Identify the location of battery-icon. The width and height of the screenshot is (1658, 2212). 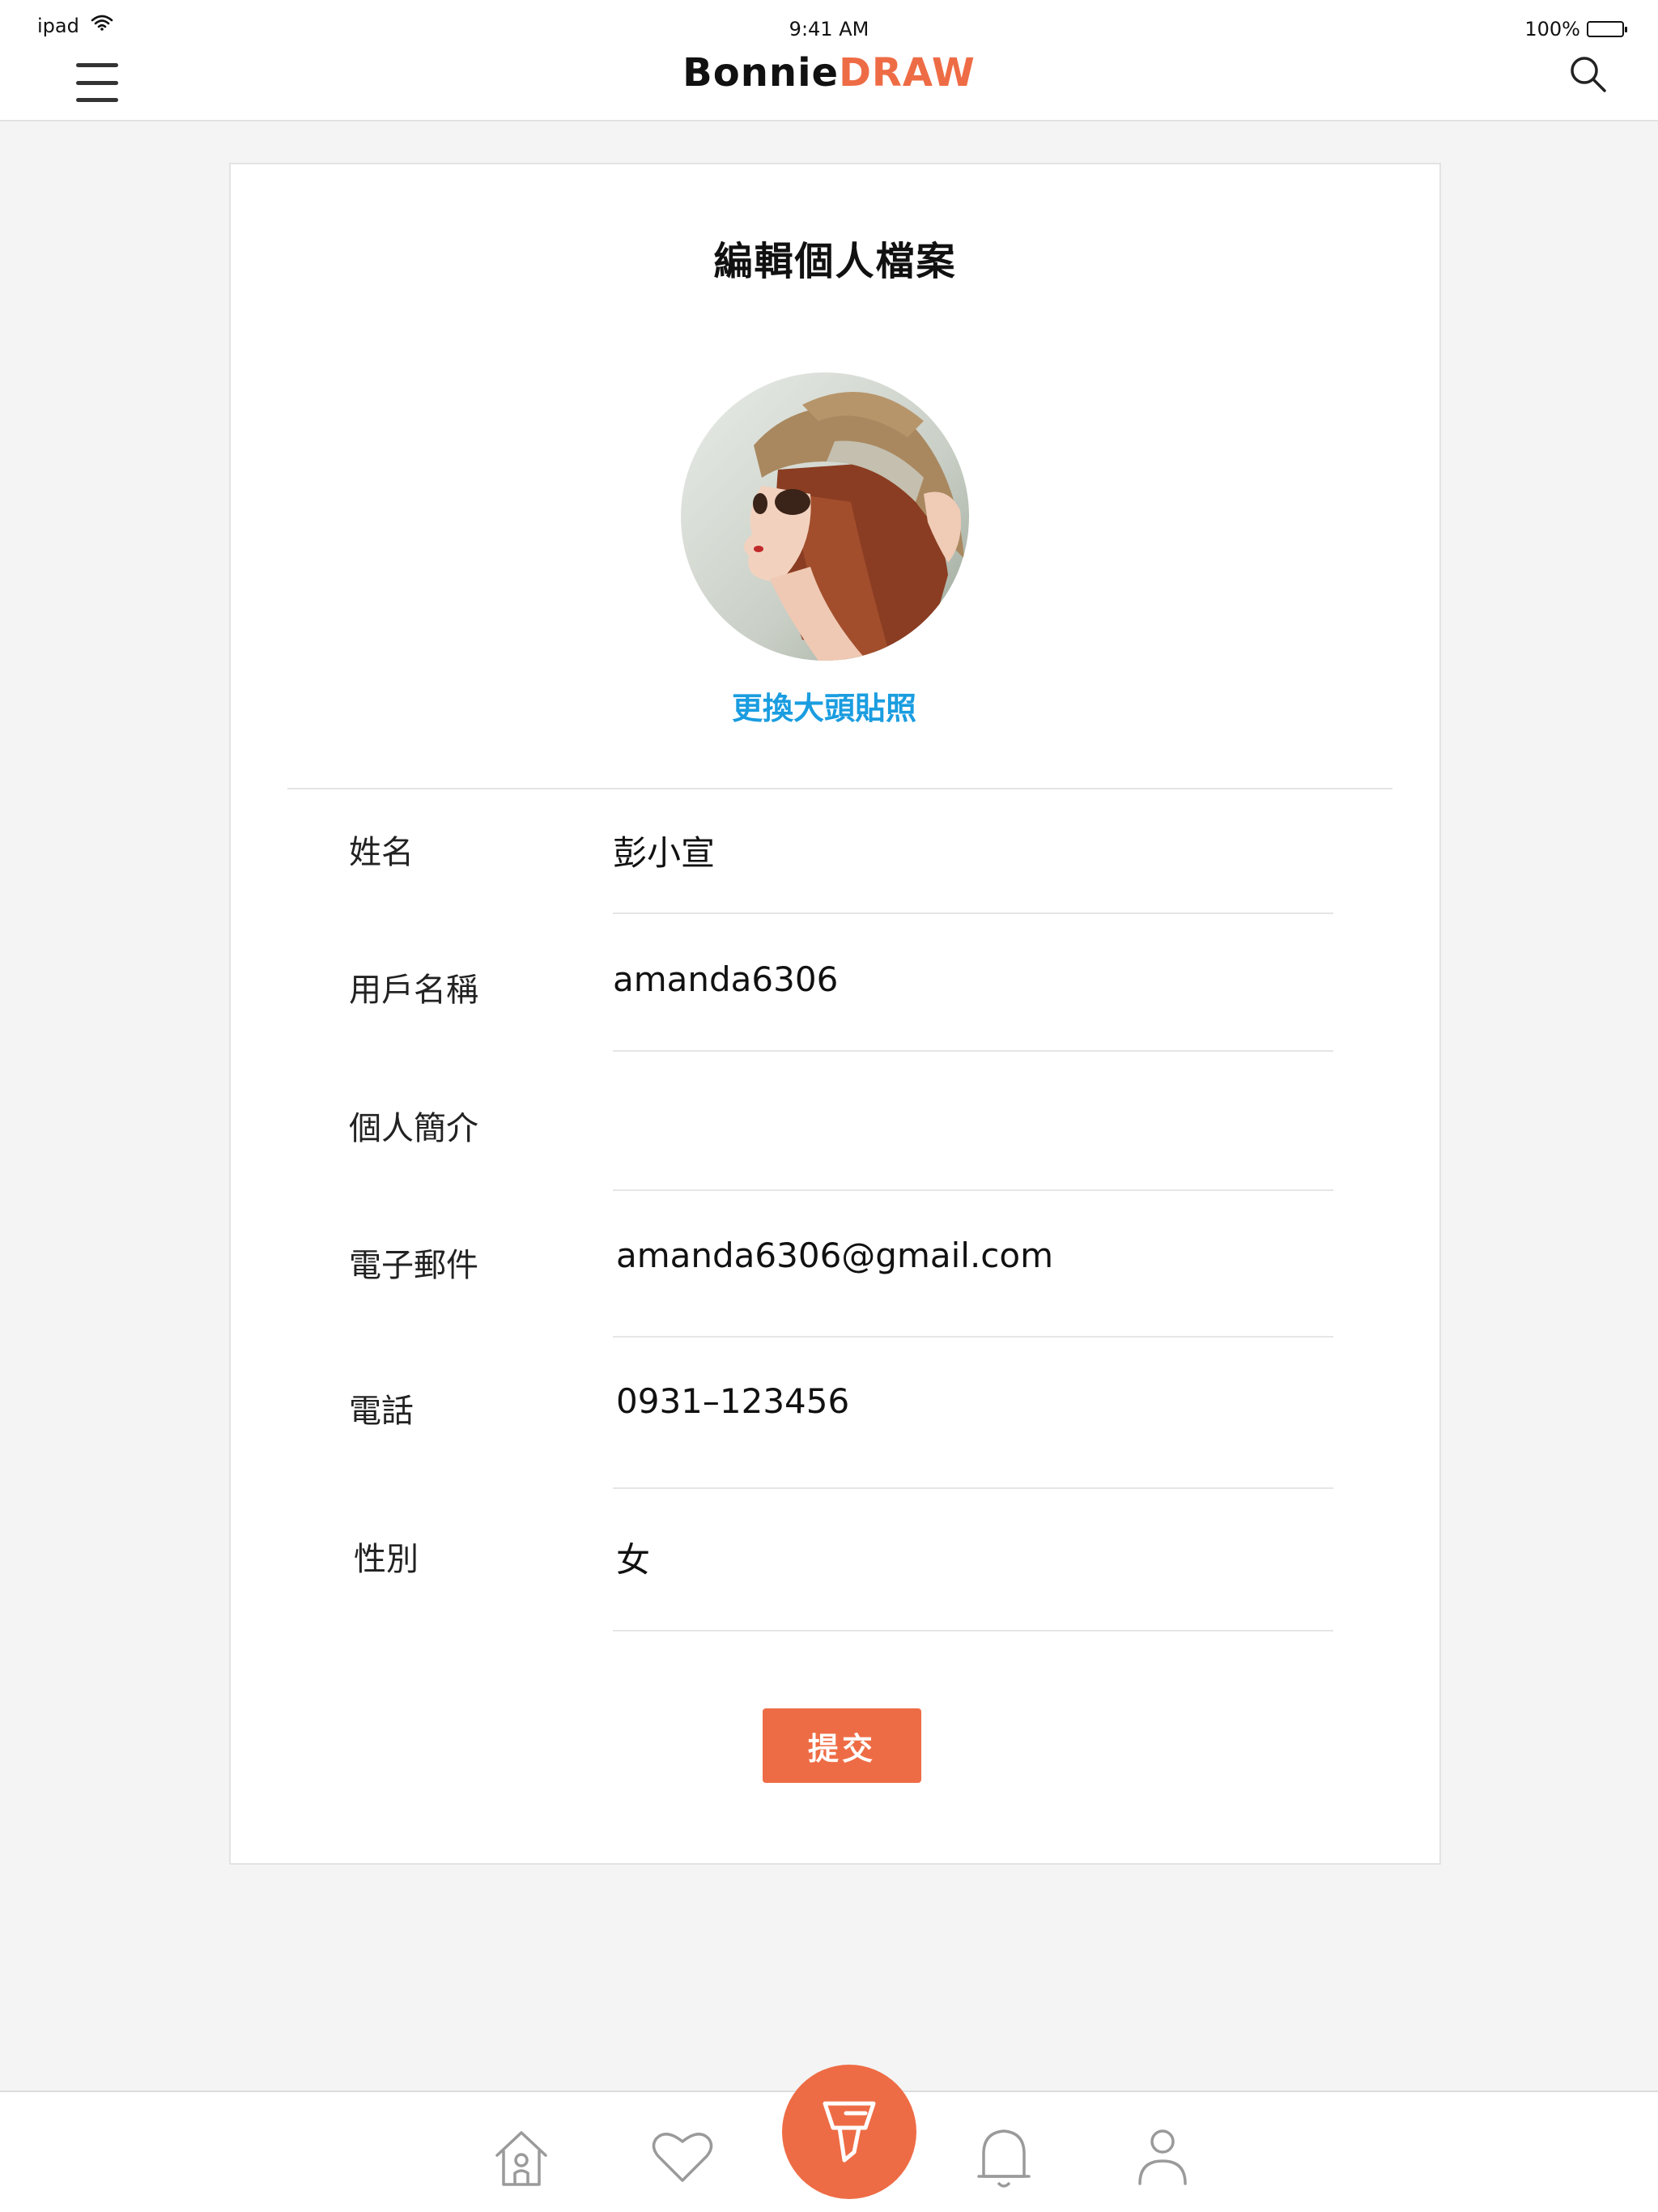
(1607, 29).